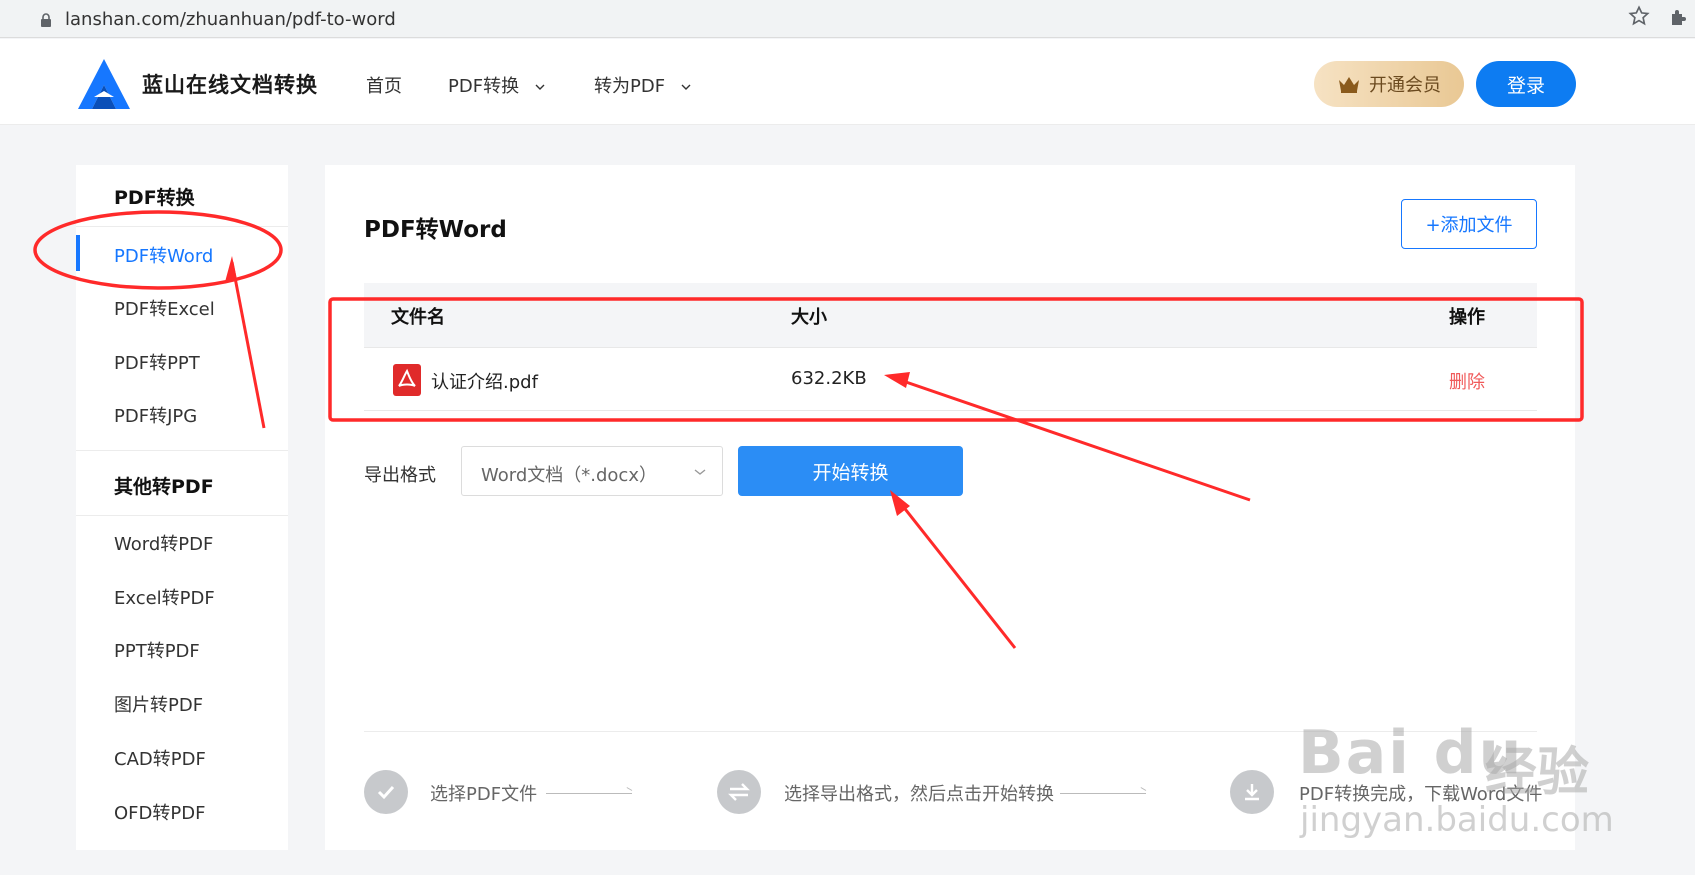 The image size is (1695, 875). What do you see at coordinates (230, 84) in the screenshot?
I see `brand-name: 蓝山在线文档转换` at bounding box center [230, 84].